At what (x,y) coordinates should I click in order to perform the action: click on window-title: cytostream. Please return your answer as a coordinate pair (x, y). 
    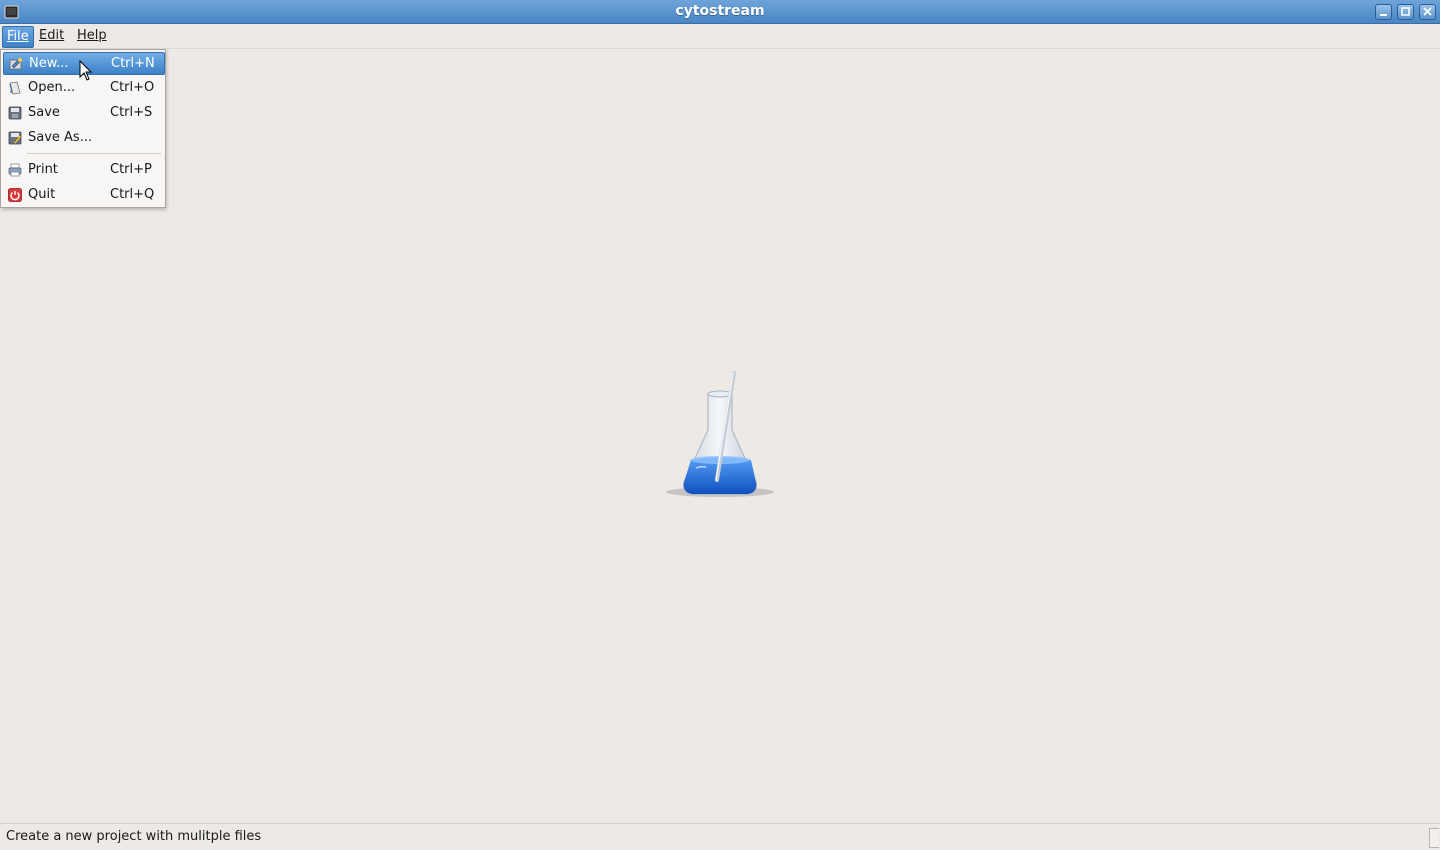
    Looking at the image, I should click on (720, 11).